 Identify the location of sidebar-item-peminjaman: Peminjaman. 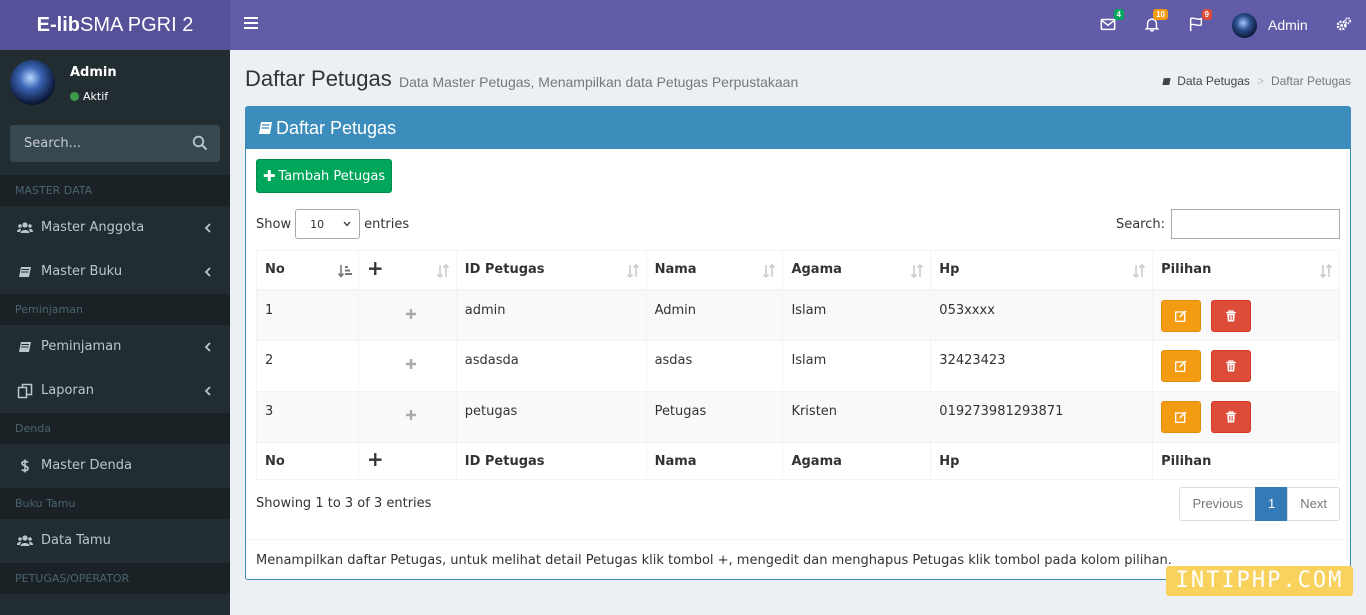
(115, 347).